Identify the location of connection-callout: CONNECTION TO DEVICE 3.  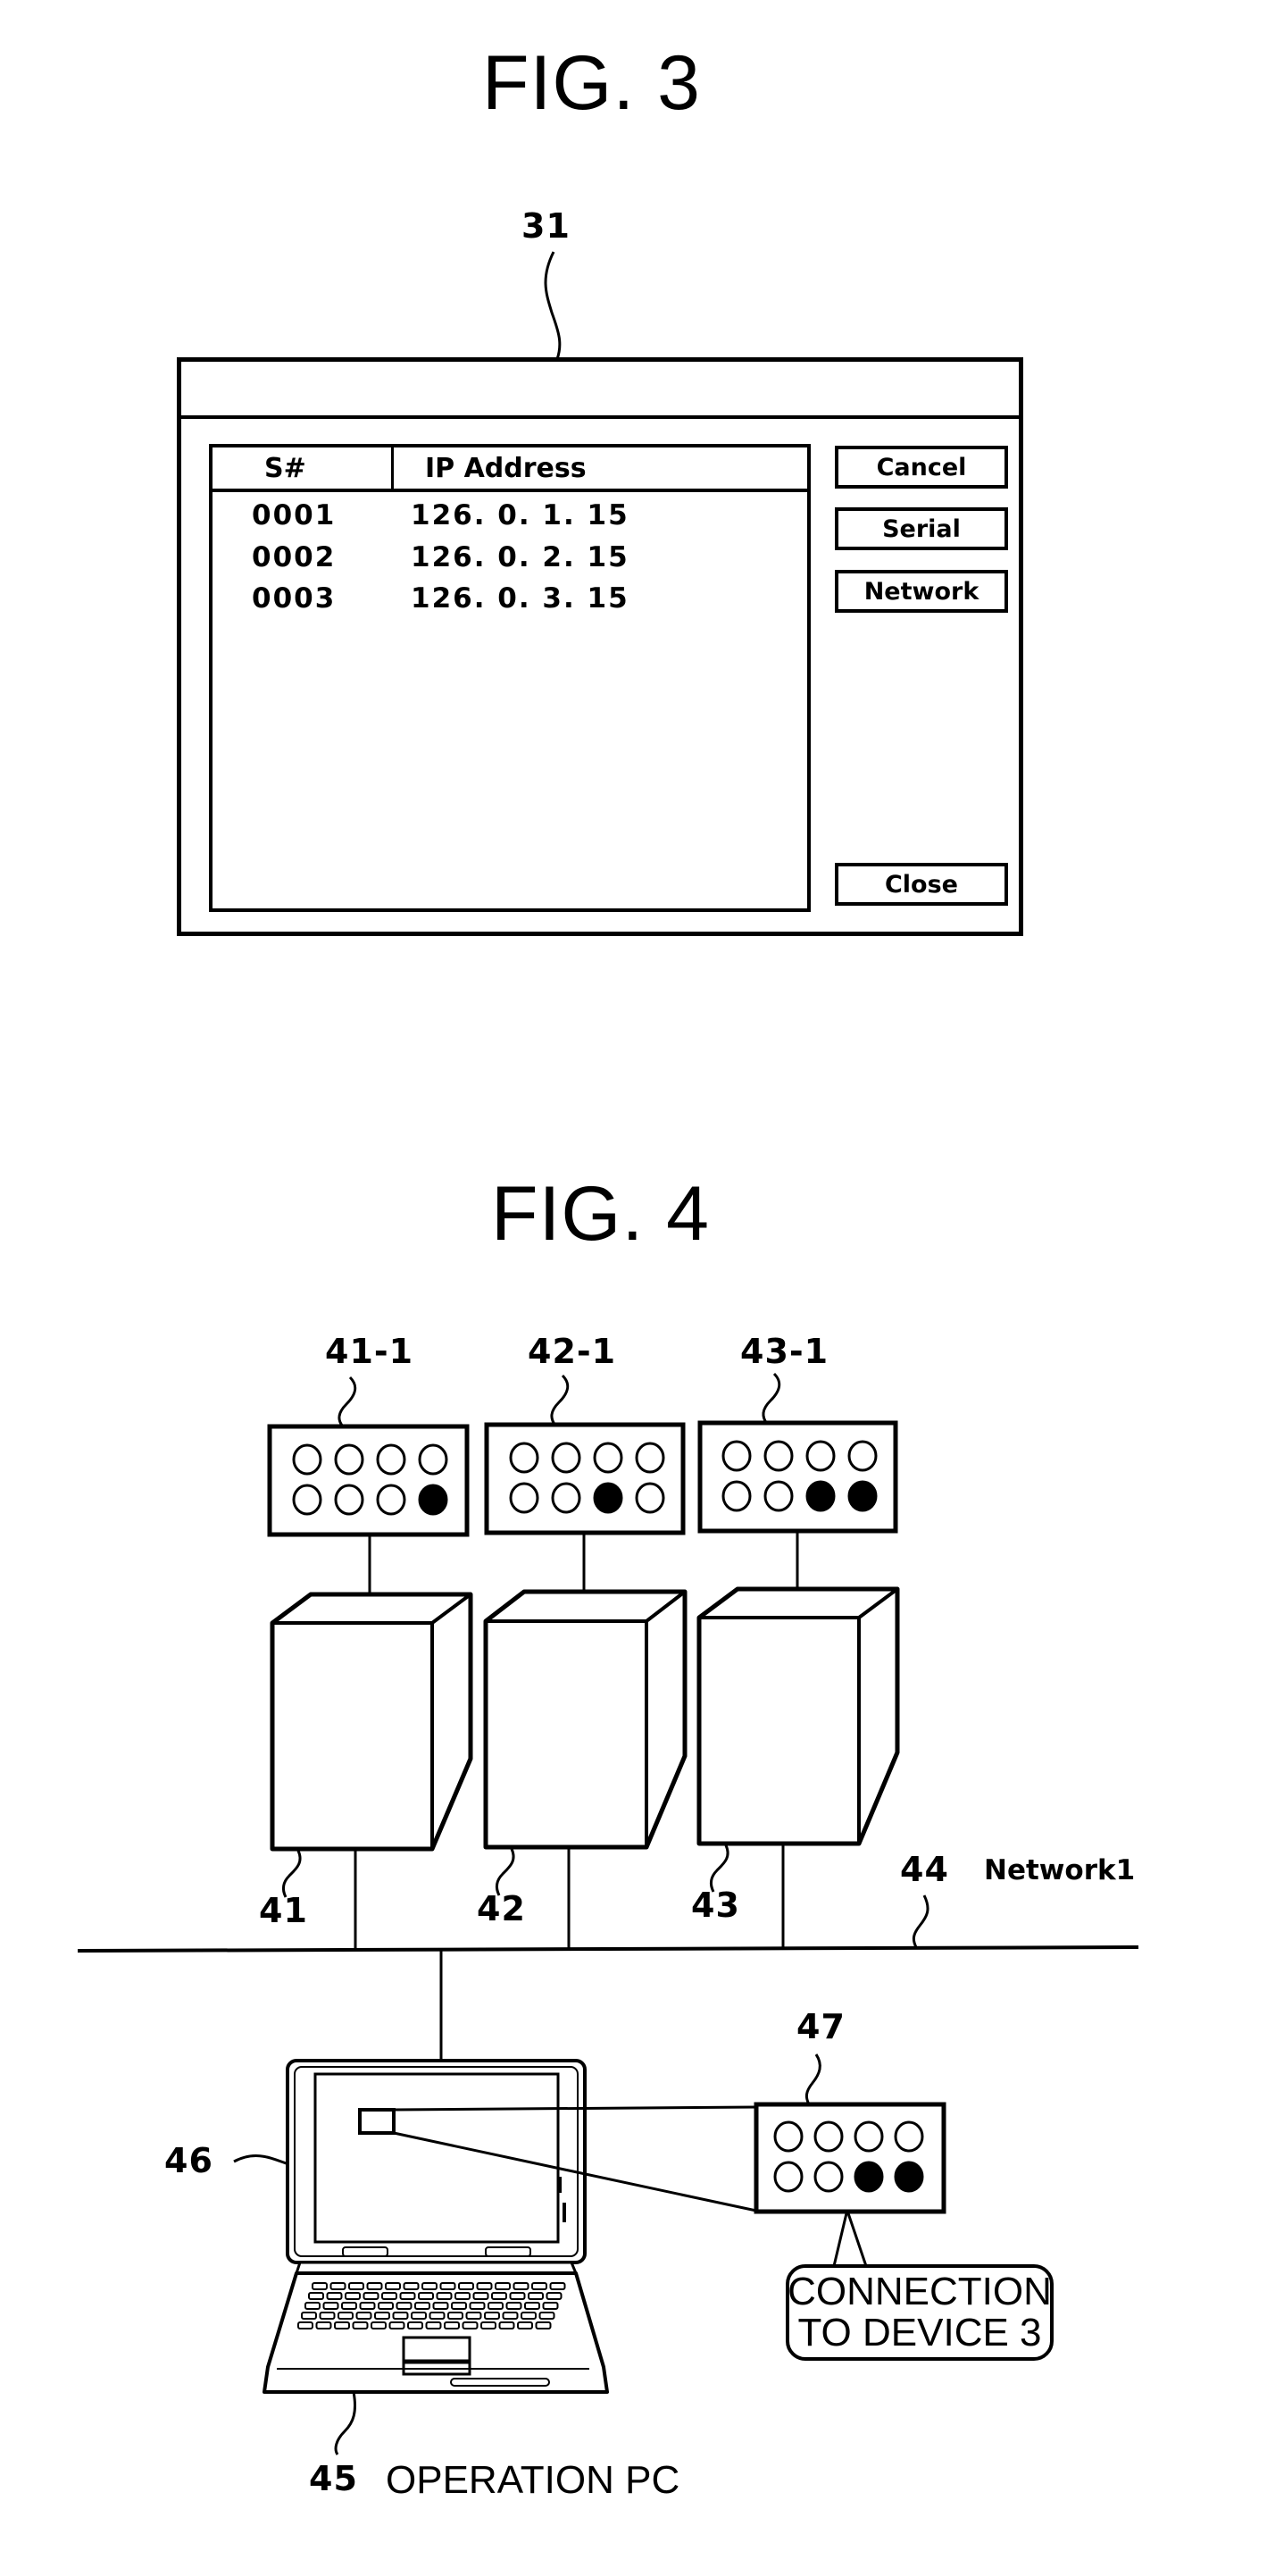
(920, 2313).